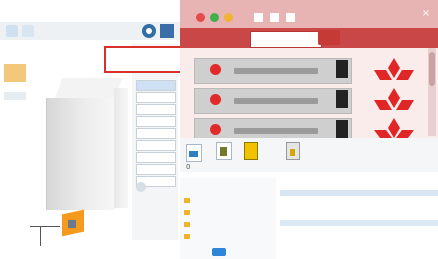 The height and width of the screenshot is (259, 438). What do you see at coordinates (188, 166) in the screenshot?
I see `document-icon-label: 0` at bounding box center [188, 166].